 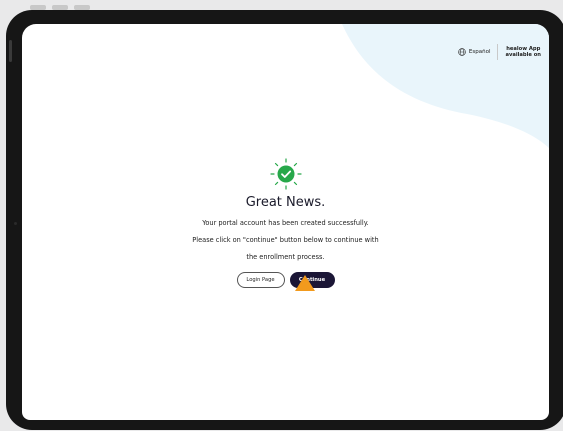 I want to click on top-bar: Español healow App available on, so click(x=499, y=52).